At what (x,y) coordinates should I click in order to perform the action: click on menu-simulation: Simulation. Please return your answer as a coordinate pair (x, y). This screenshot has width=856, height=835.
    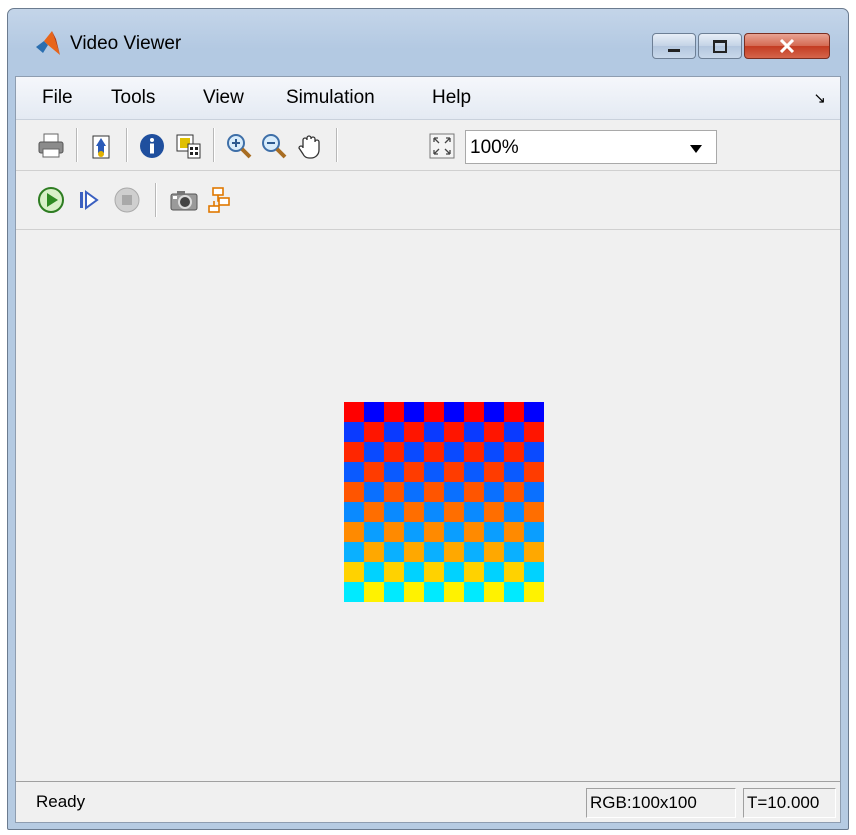
    Looking at the image, I should click on (330, 98).